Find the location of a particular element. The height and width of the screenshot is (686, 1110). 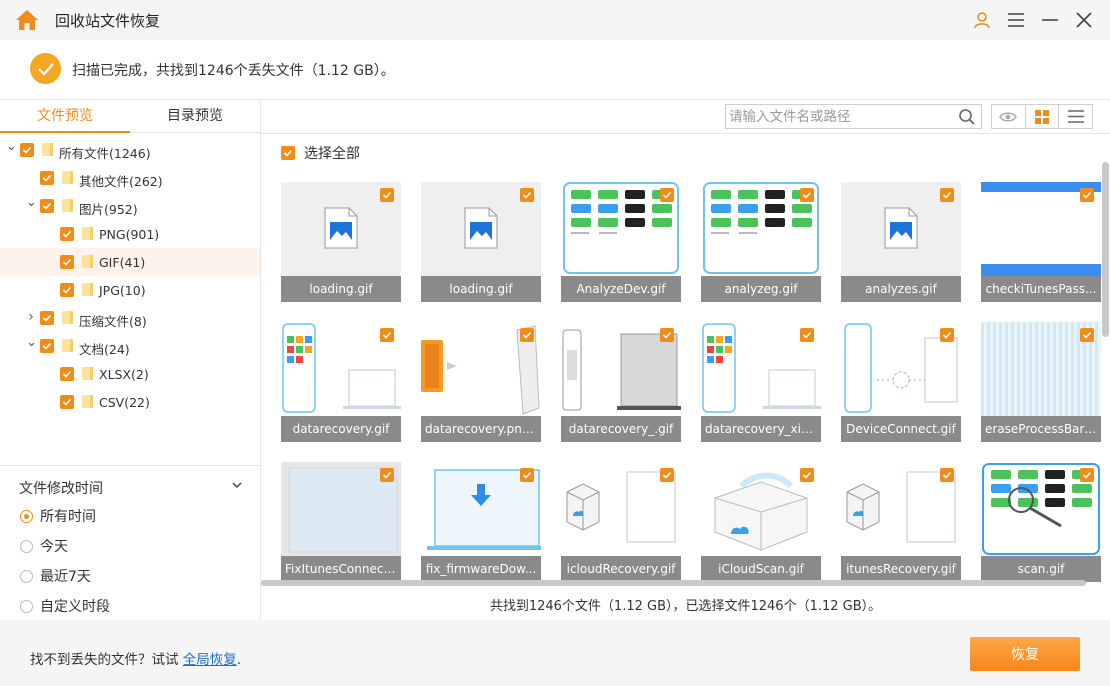

tab-file-preview: 文件预览 is located at coordinates (65, 116).